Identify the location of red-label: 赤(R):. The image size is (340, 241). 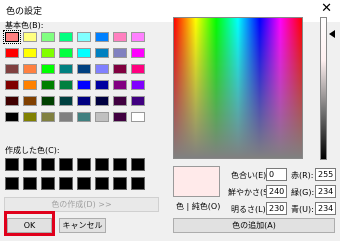
(302, 175).